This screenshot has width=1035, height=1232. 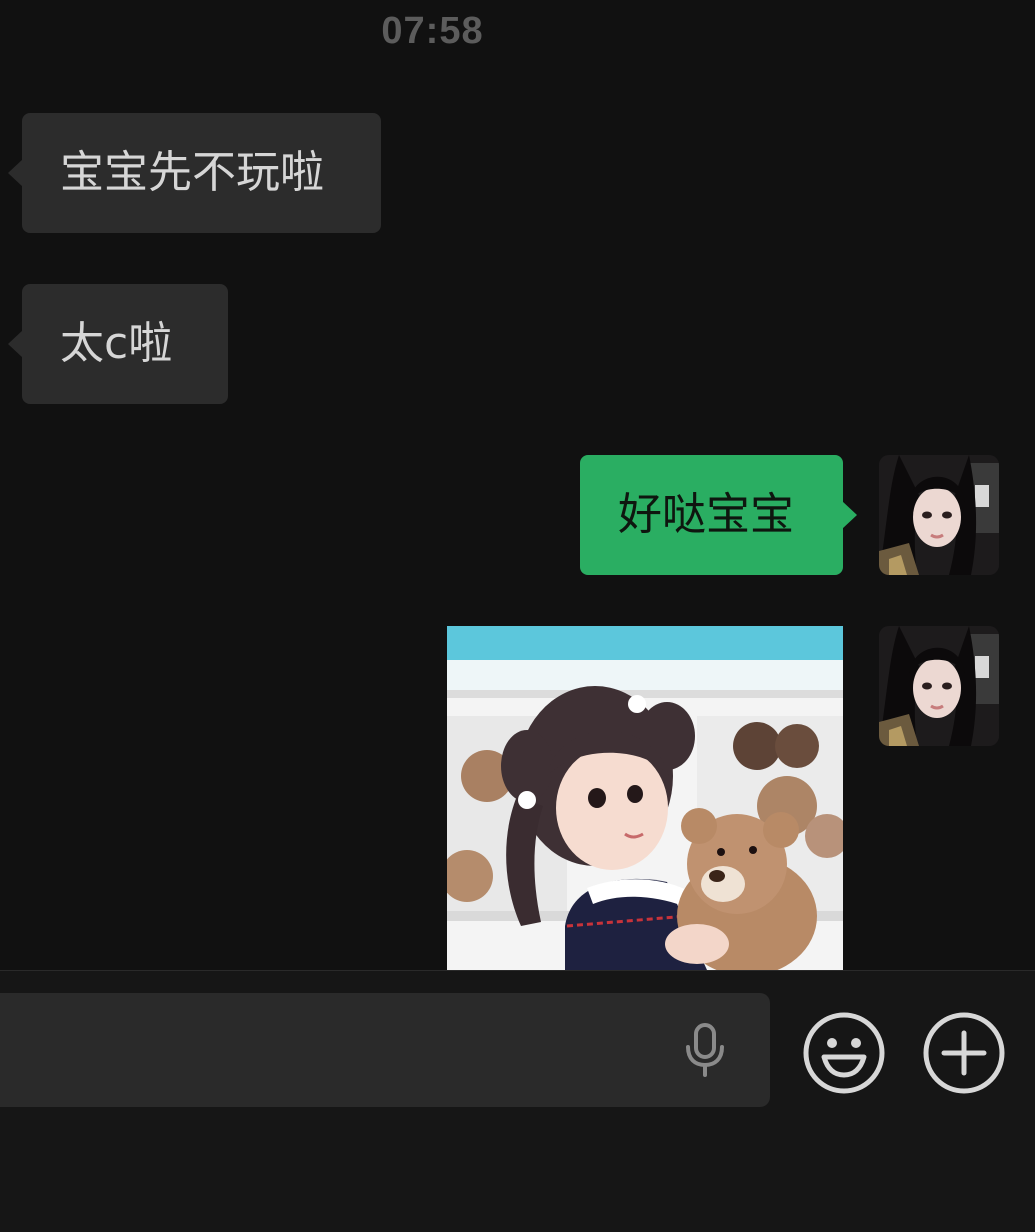 I want to click on incoming-message-bubble: 宝宝先不玩啦, so click(x=194, y=173).